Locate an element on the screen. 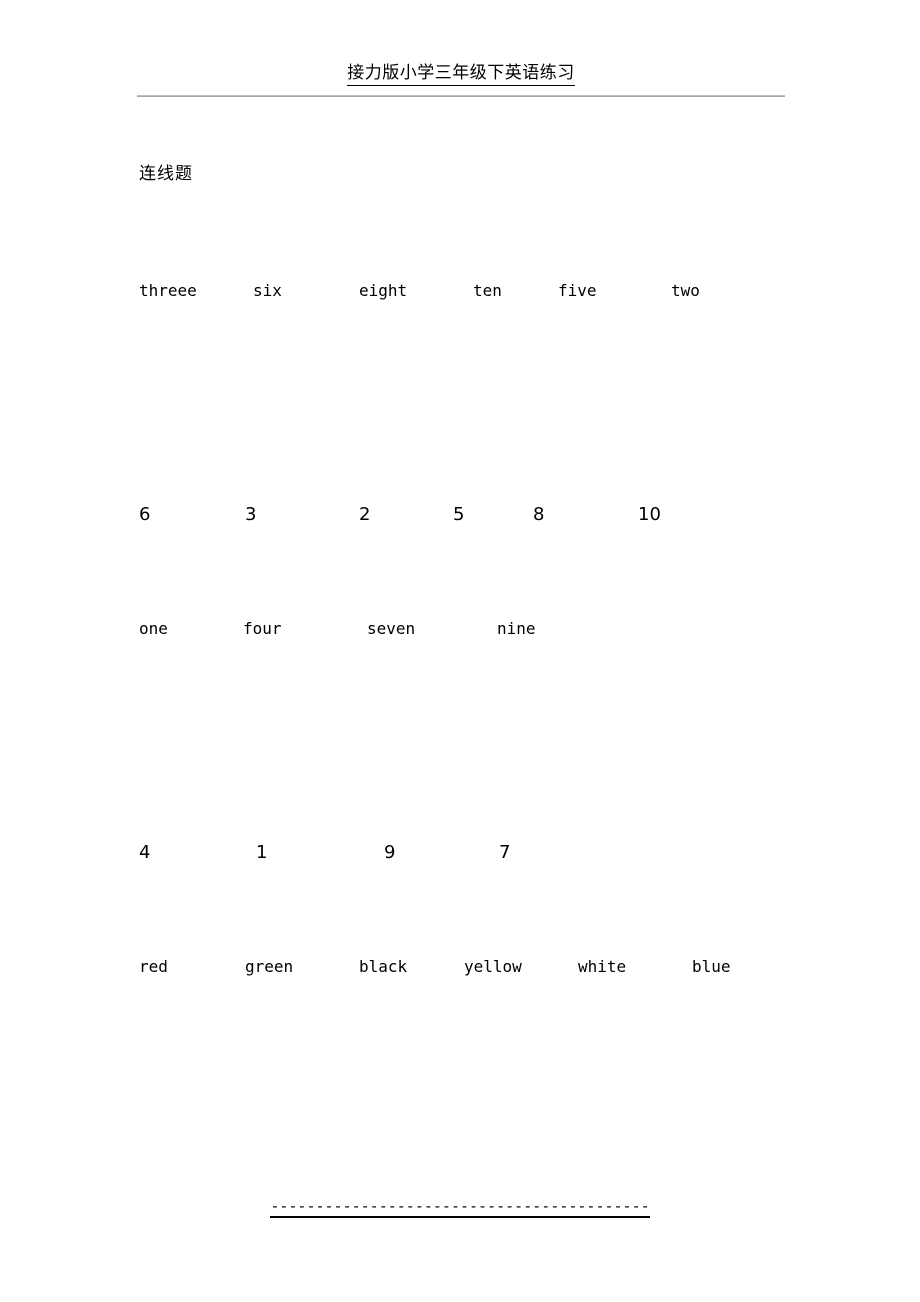 This screenshot has width=920, height=1302. word-item: six is located at coordinates (267, 291).